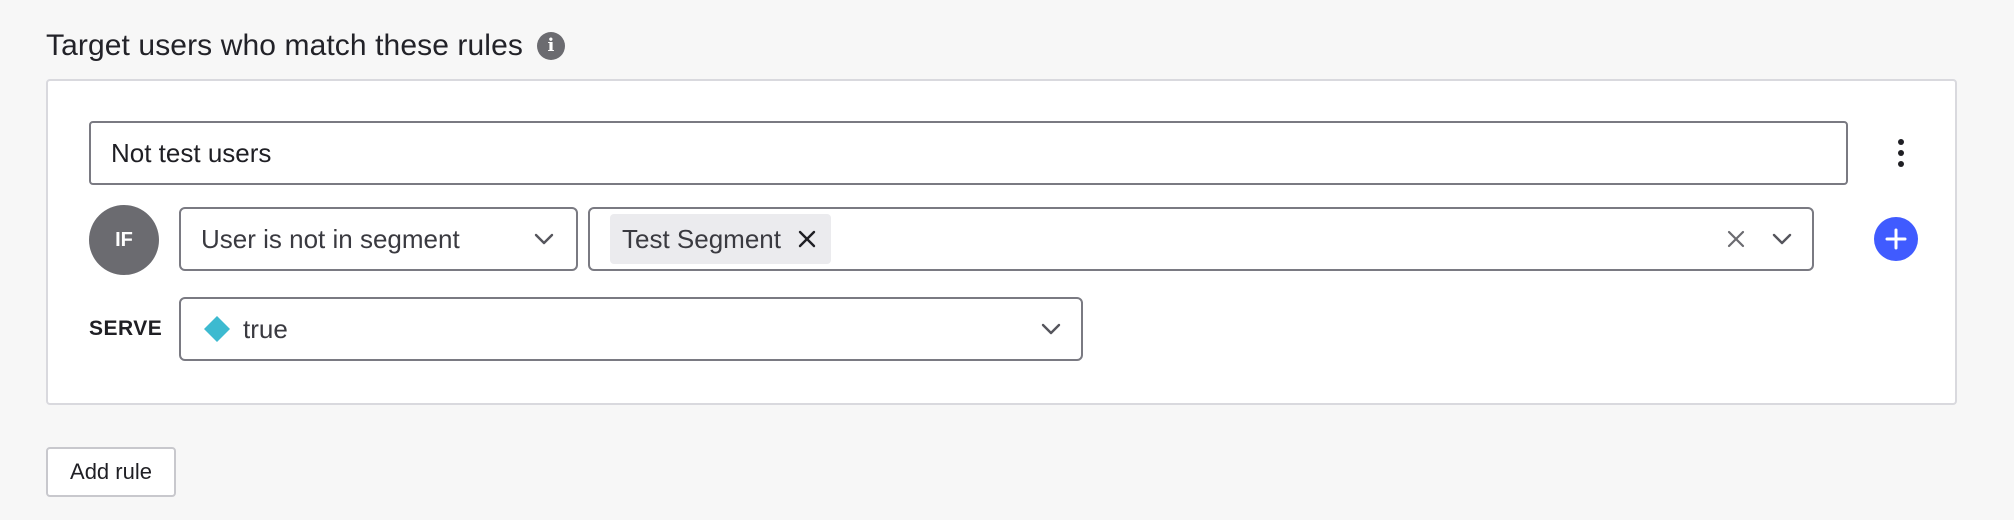  I want to click on add-rule-button: Add rule, so click(111, 472).